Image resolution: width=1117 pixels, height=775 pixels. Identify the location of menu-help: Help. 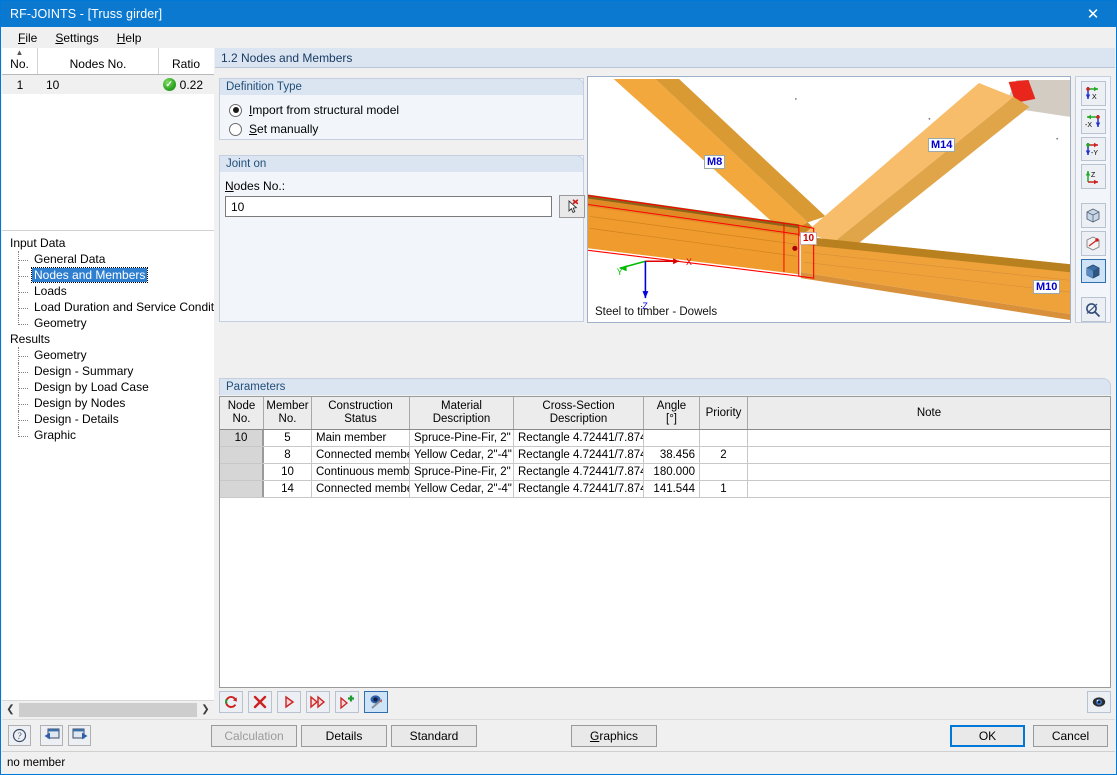
(129, 38).